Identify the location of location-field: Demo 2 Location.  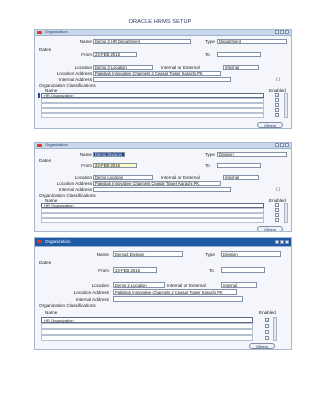
(139, 285).